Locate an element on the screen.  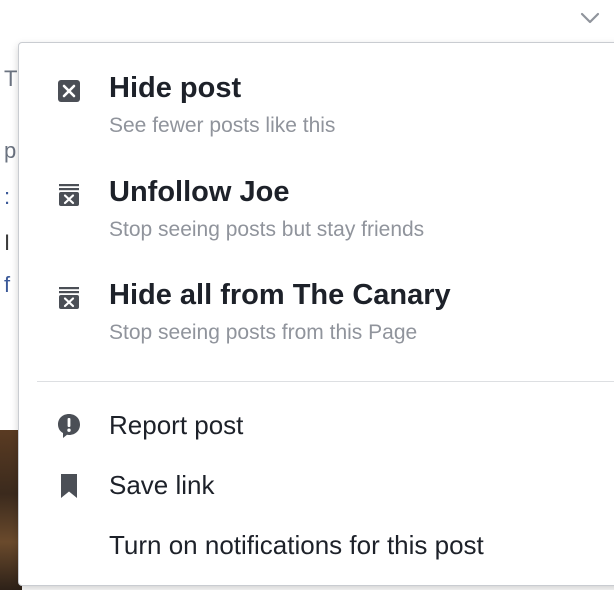
bookmark-icon is located at coordinates (69, 486).